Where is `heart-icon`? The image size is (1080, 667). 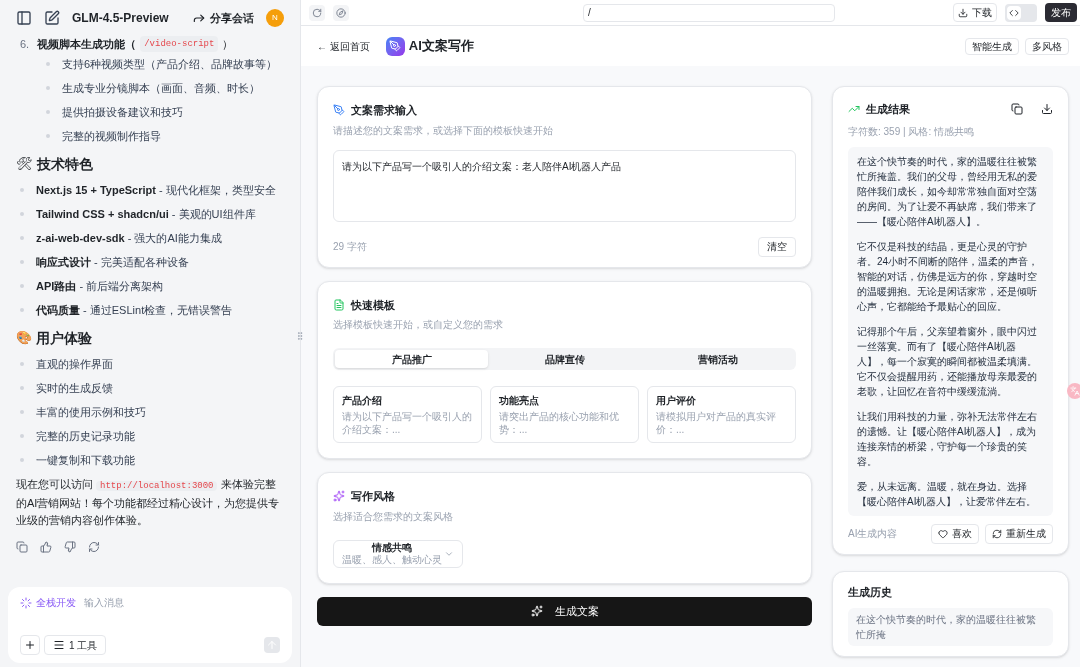 heart-icon is located at coordinates (943, 533).